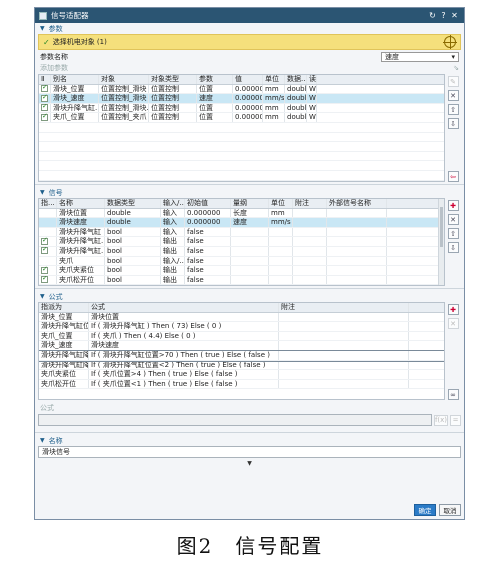 The width and height of the screenshot is (500, 565). Describe the element at coordinates (81, 270) in the screenshot. I see `table-cell: 夹爪夹紧位` at that location.